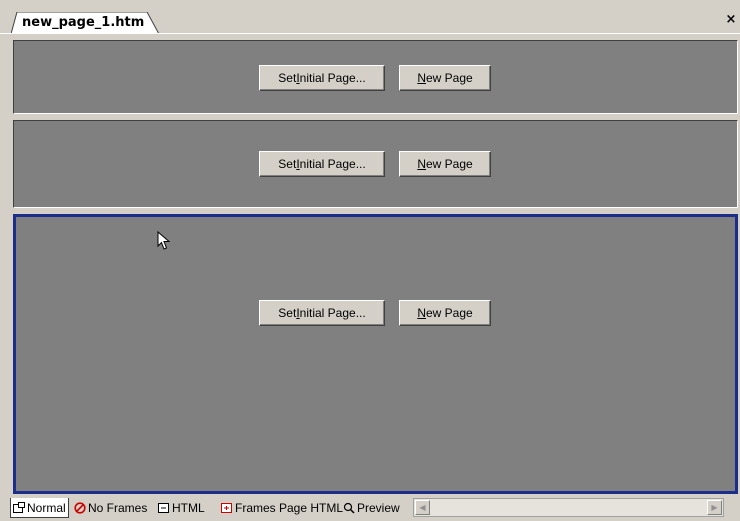 The width and height of the screenshot is (740, 521). What do you see at coordinates (118, 508) in the screenshot?
I see `tab-no-frames-label: No Frames` at bounding box center [118, 508].